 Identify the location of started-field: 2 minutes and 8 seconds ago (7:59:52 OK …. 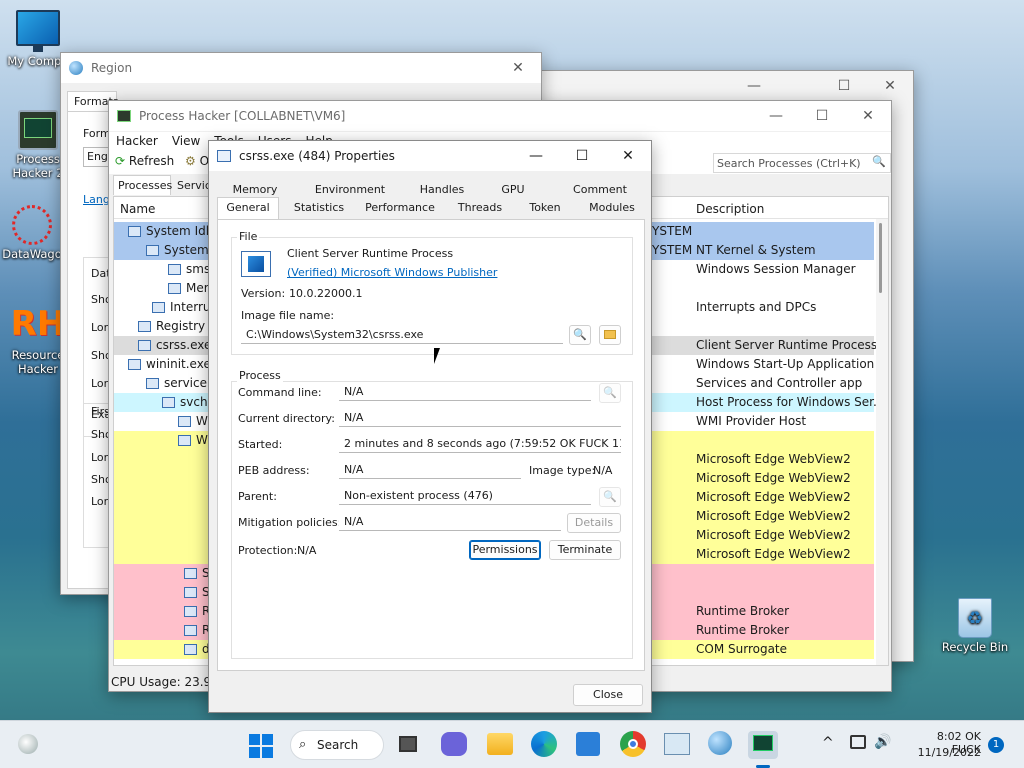
(480, 444).